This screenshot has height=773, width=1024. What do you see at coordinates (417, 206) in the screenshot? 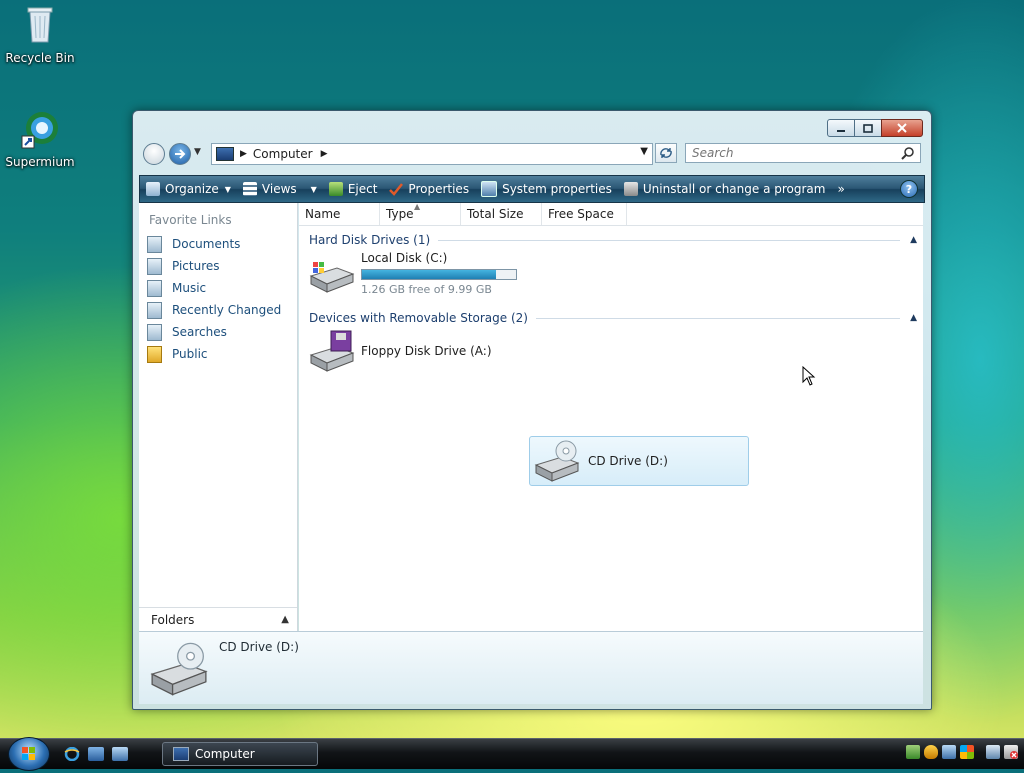
I see `sort-ascending-icon: ▲` at bounding box center [417, 206].